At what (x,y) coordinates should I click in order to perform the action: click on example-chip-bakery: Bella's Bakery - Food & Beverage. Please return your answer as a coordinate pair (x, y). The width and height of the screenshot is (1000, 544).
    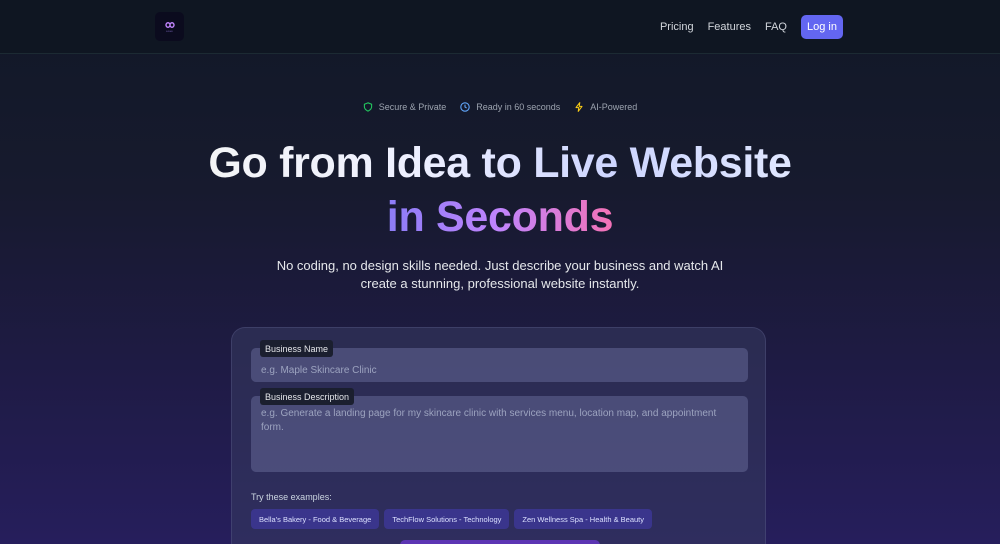
    Looking at the image, I should click on (315, 519).